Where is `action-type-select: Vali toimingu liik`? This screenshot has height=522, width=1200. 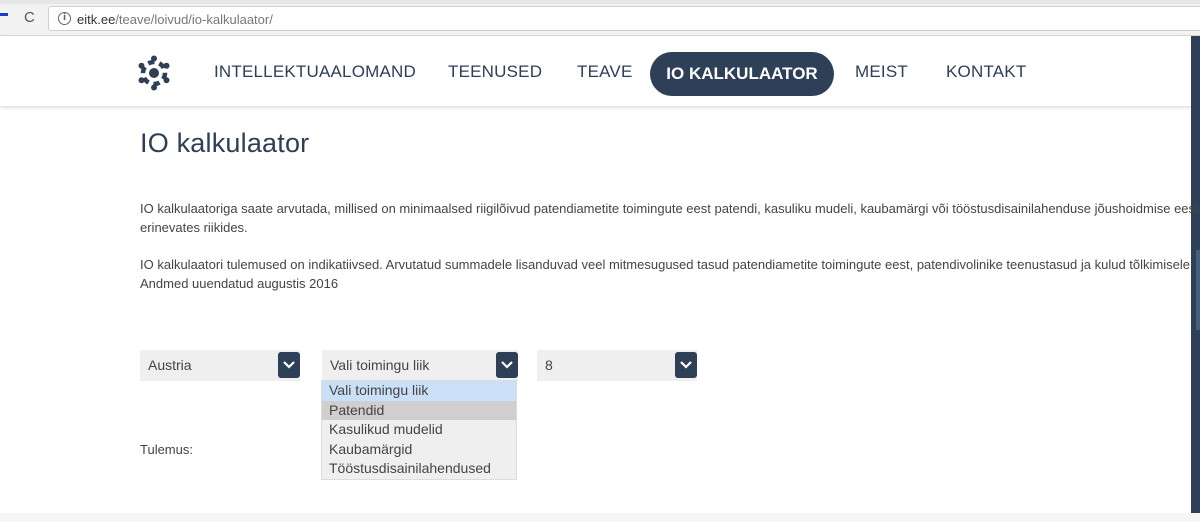 action-type-select: Vali toimingu liik is located at coordinates (420, 365).